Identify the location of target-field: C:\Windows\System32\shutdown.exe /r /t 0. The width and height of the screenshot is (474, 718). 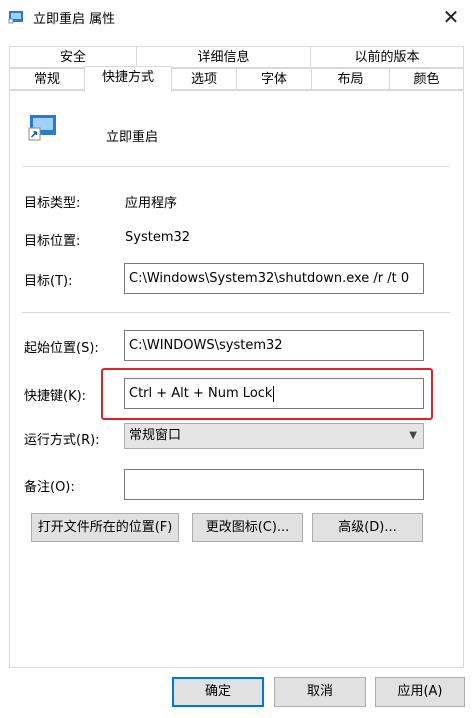
(274, 278).